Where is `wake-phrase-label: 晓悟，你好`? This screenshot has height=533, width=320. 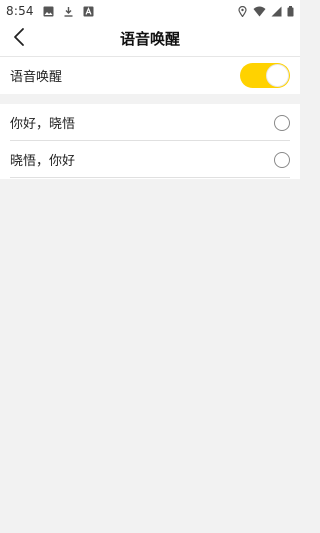 wake-phrase-label: 晓悟，你好 is located at coordinates (43, 161).